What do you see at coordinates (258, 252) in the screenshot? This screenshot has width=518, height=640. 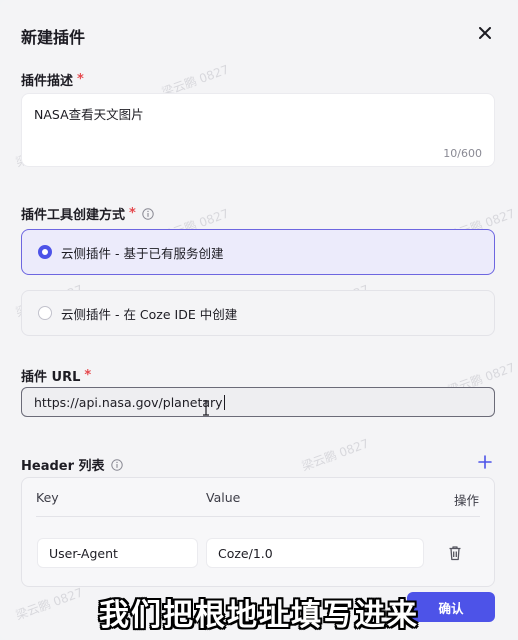 I see `option-existing-service: 云侧插件 - 基于已有服务创建` at bounding box center [258, 252].